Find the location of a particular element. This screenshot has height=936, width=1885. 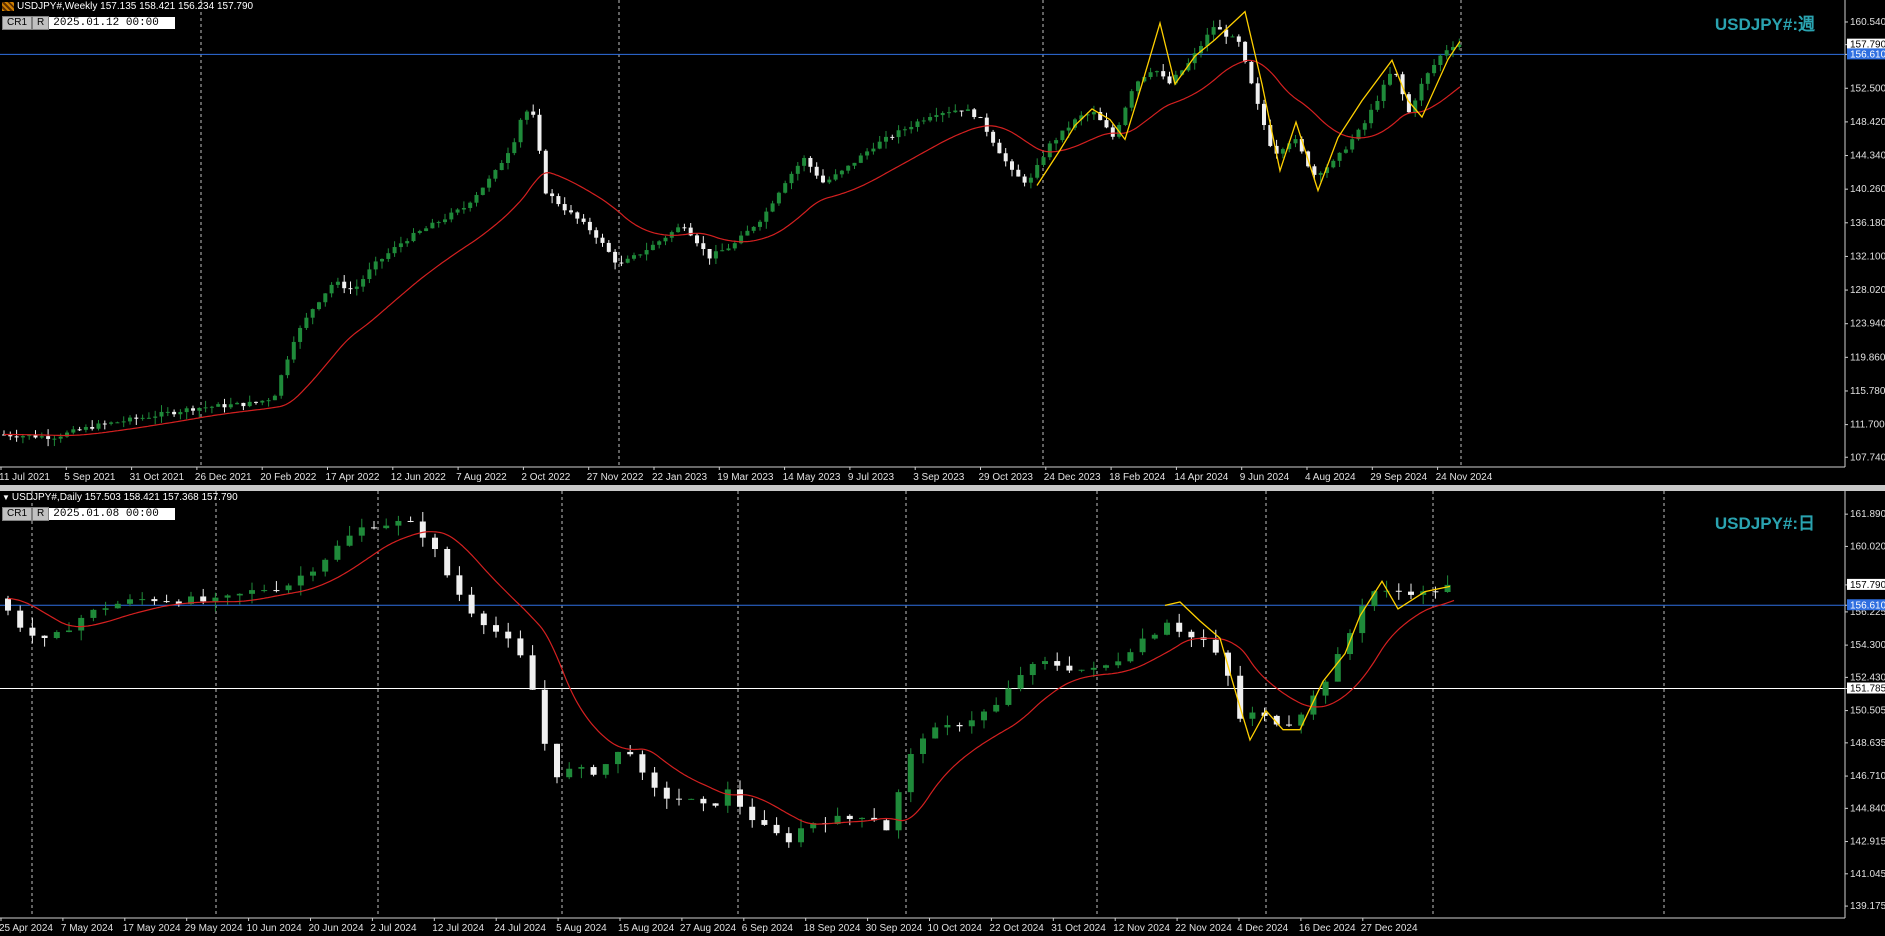

daily-date-field: 2025.01.08 00:00 is located at coordinates (112, 514).